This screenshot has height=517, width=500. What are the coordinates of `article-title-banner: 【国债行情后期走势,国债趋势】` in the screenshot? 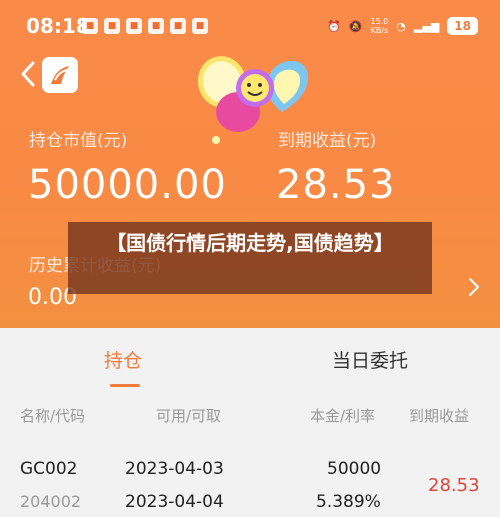 It's located at (250, 258).